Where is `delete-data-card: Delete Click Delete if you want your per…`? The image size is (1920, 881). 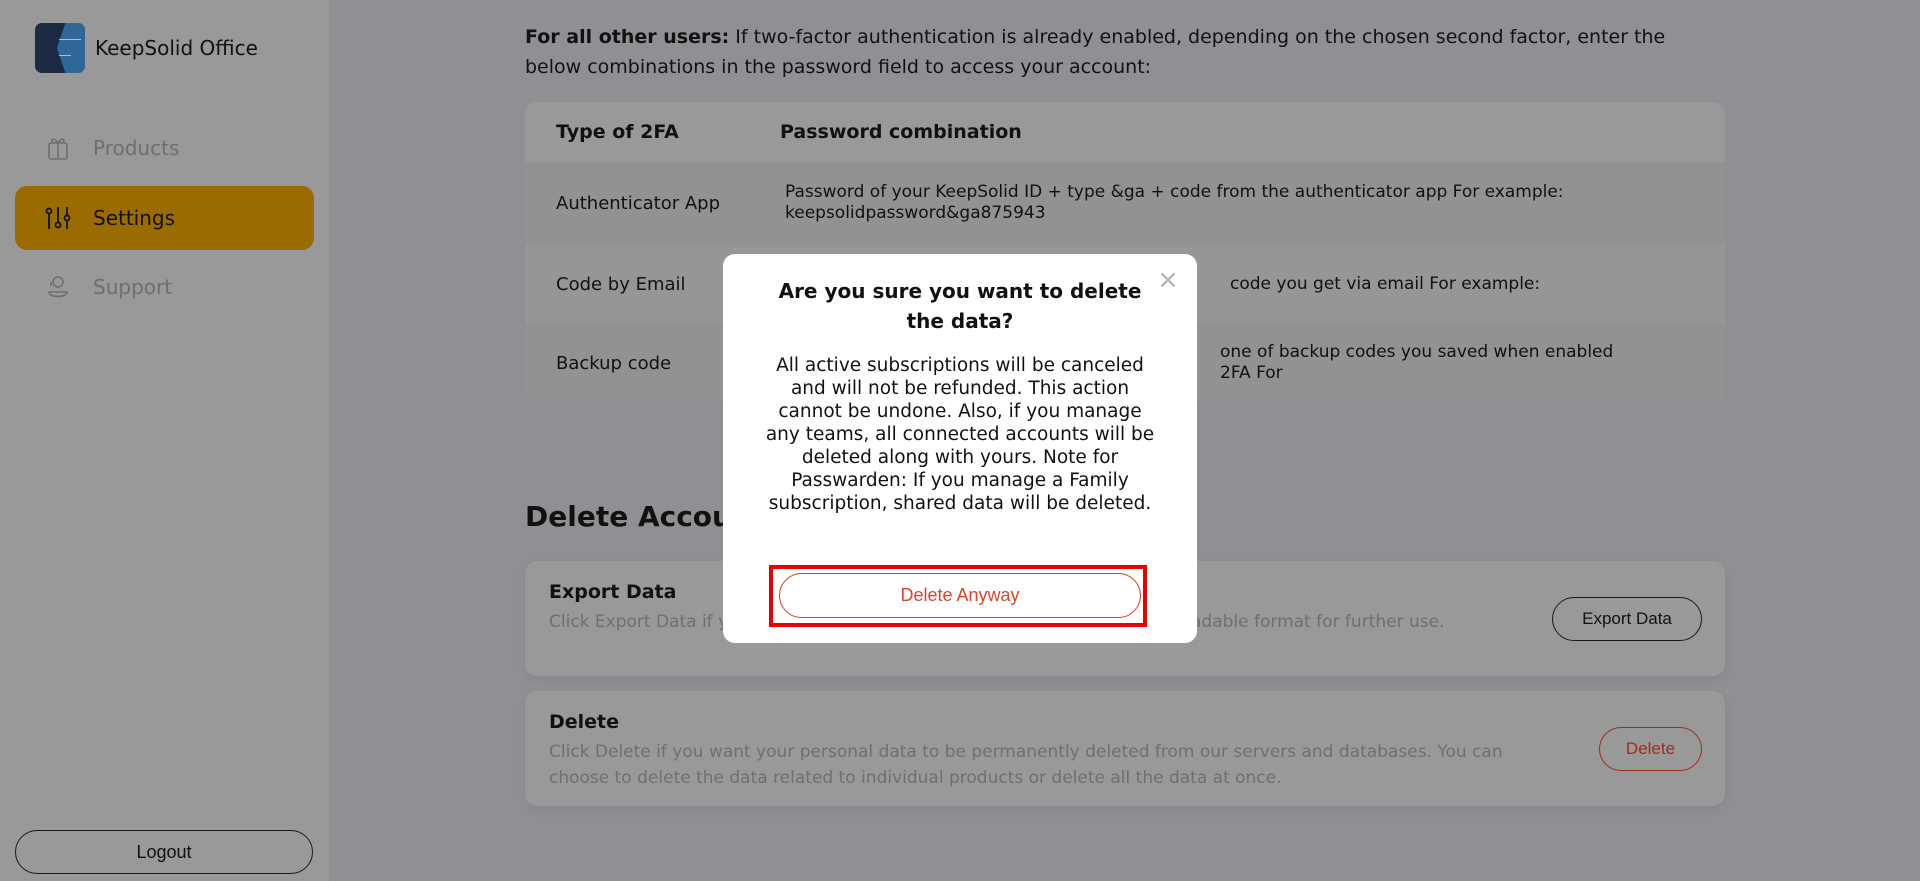 delete-data-card: Delete Click Delete if you want your per… is located at coordinates (1125, 748).